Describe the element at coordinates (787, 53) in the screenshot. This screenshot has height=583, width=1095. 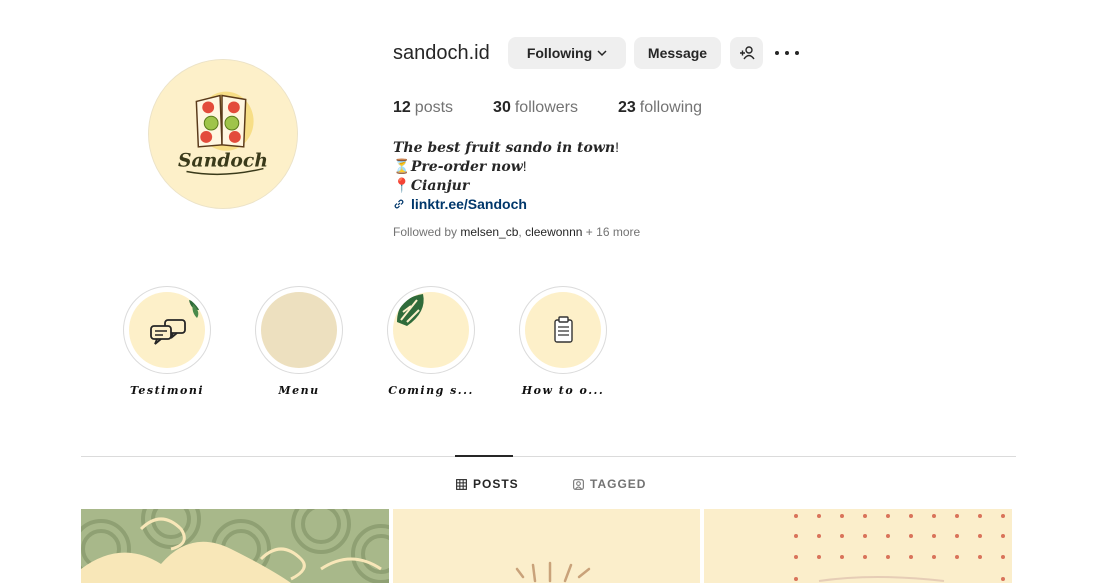
I see `more-options-icon` at that location.